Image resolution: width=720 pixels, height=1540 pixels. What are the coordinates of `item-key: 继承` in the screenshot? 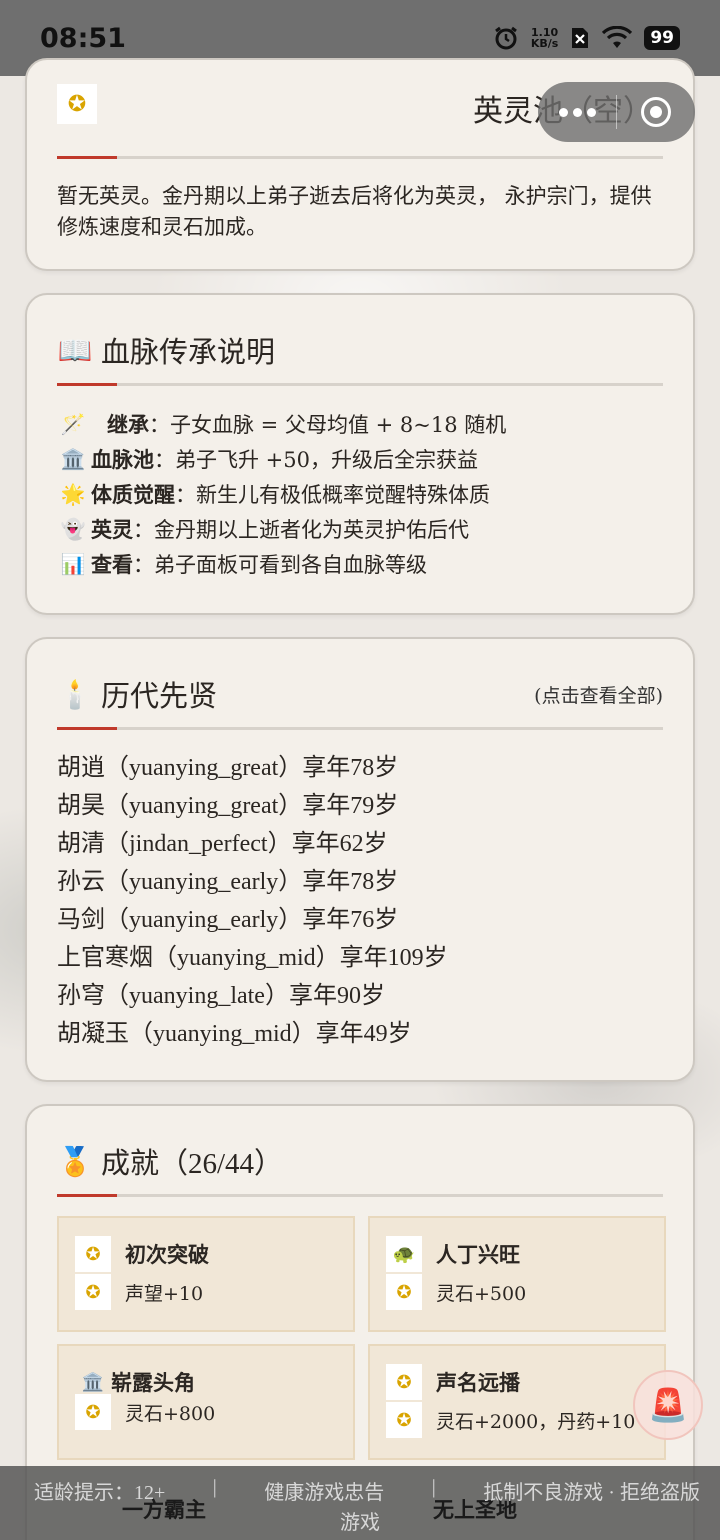 It's located at (128, 424).